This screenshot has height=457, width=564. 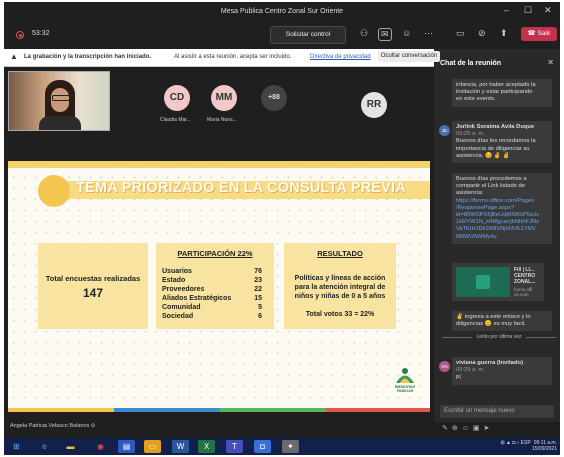 I want to click on presenter-video, so click(x=59, y=101).